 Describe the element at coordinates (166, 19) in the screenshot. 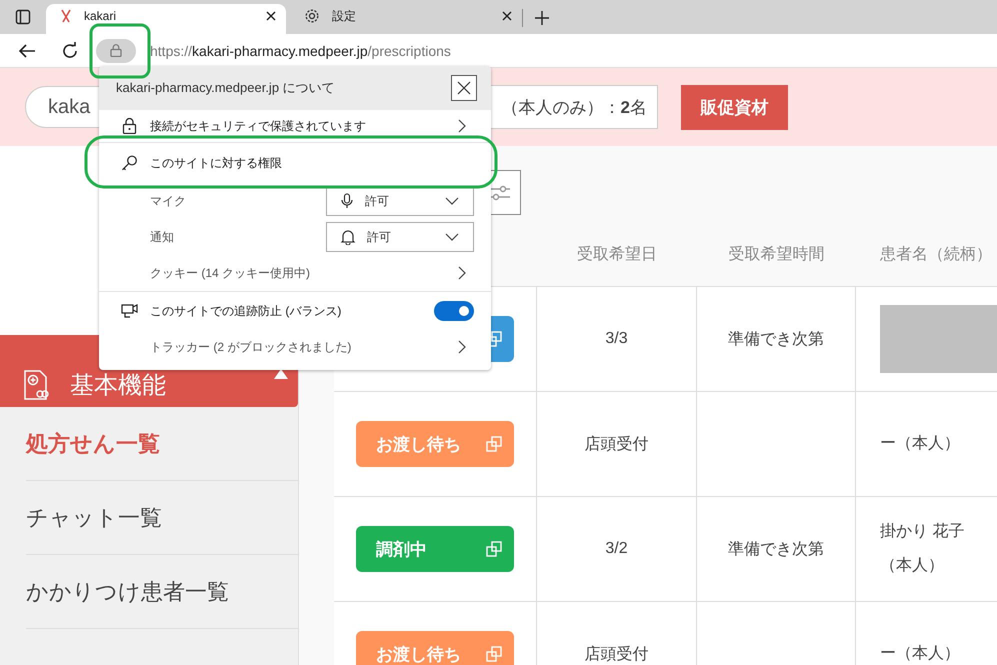

I see `browser-tab: kakari` at that location.